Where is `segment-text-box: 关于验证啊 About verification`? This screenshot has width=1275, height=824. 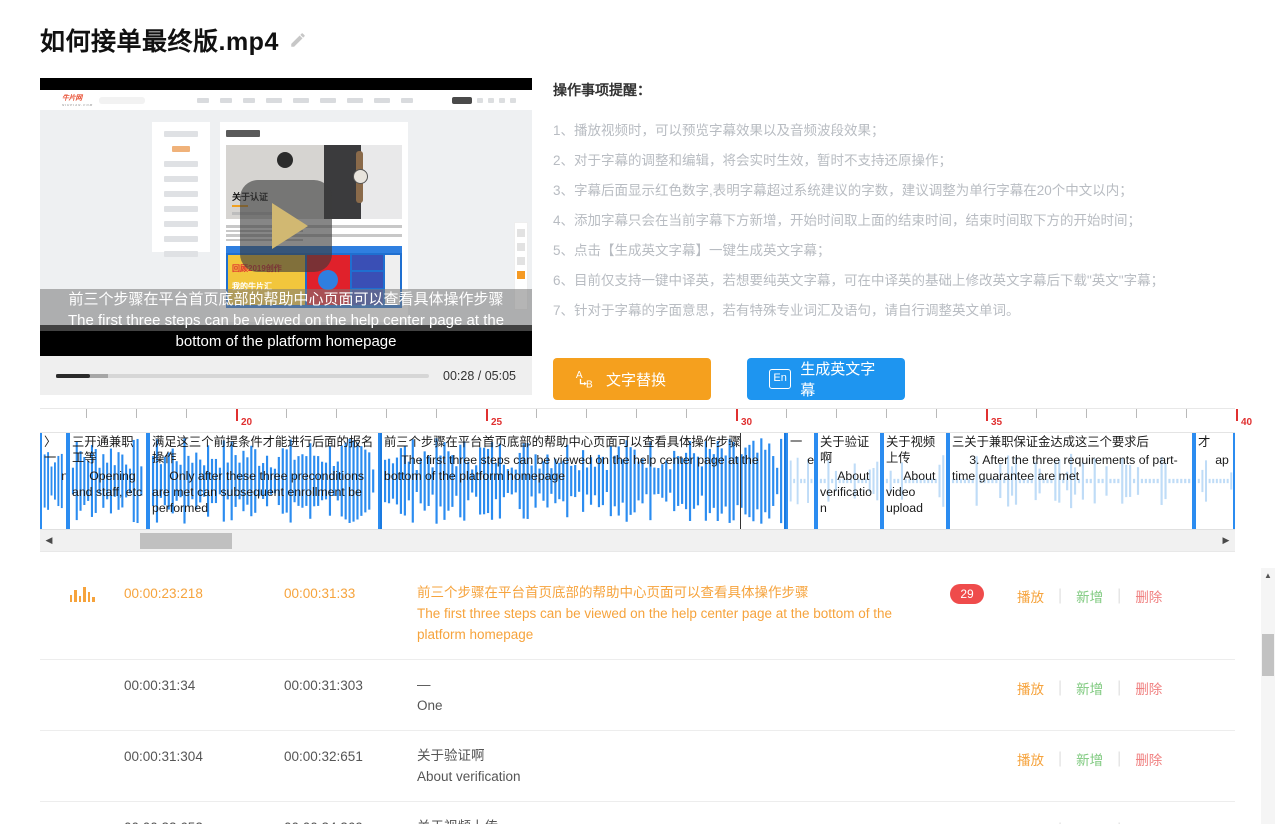 segment-text-box: 关于验证啊 About verification is located at coordinates (849, 475).